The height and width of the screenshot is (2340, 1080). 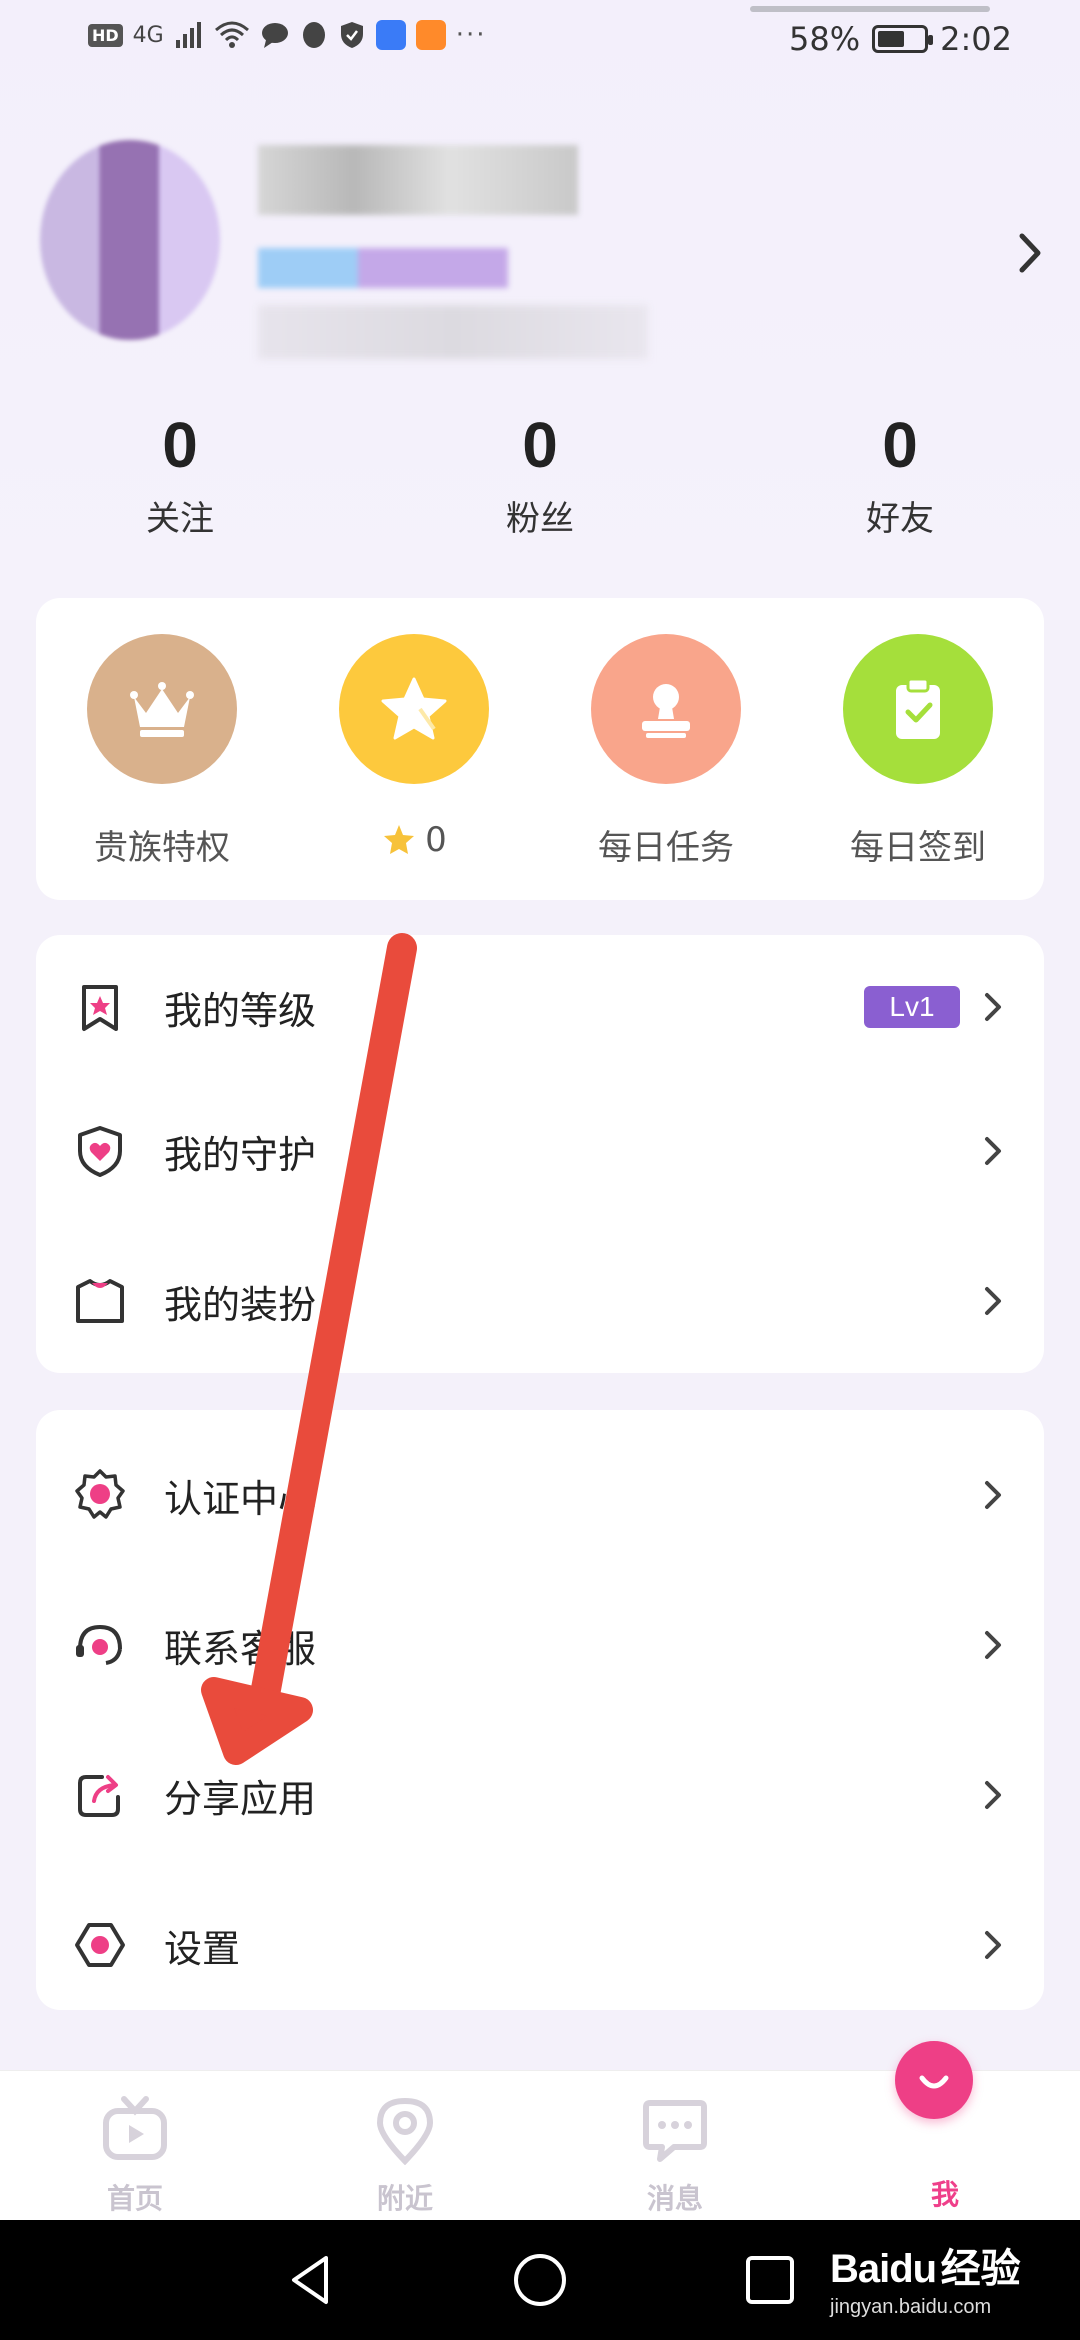 What do you see at coordinates (135, 2128) in the screenshot?
I see `tv-icon` at bounding box center [135, 2128].